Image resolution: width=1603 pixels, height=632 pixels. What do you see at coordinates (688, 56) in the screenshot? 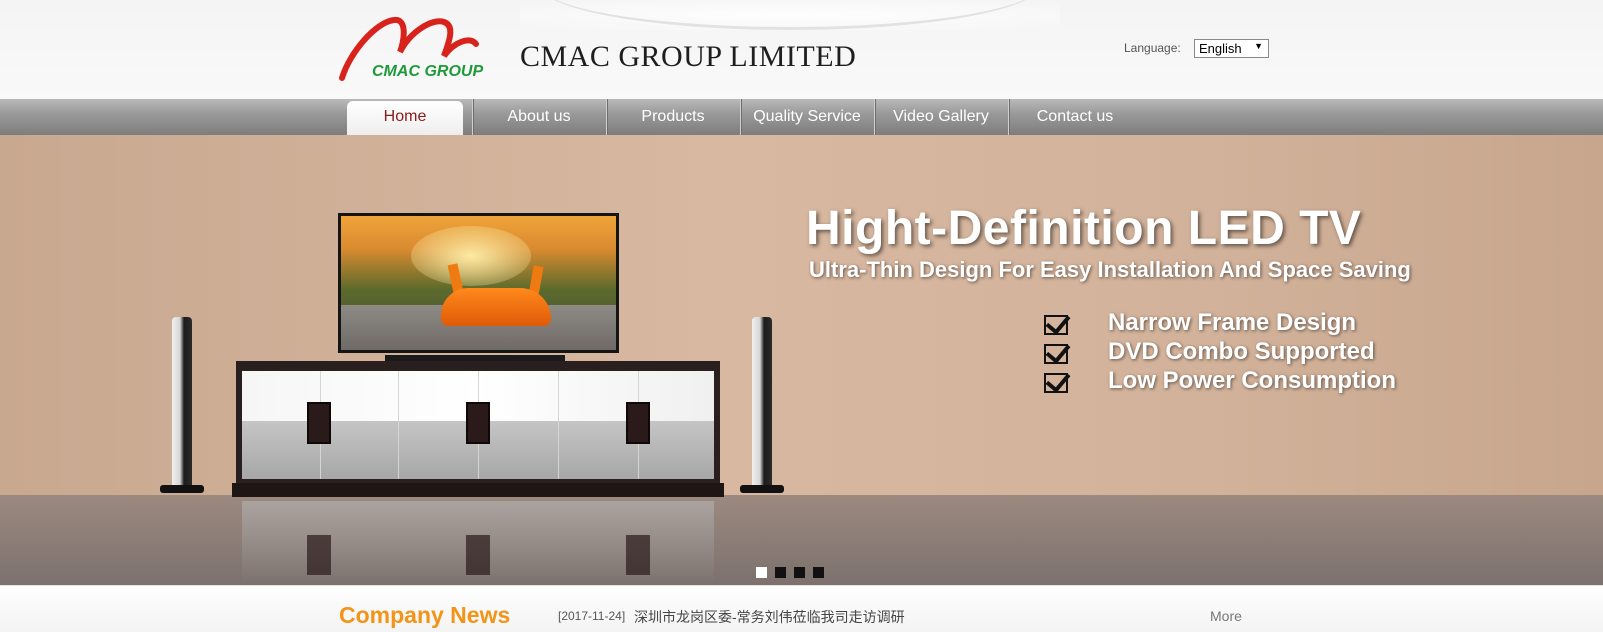
I see `company-name: CMAC GROUP LIMITED` at bounding box center [688, 56].